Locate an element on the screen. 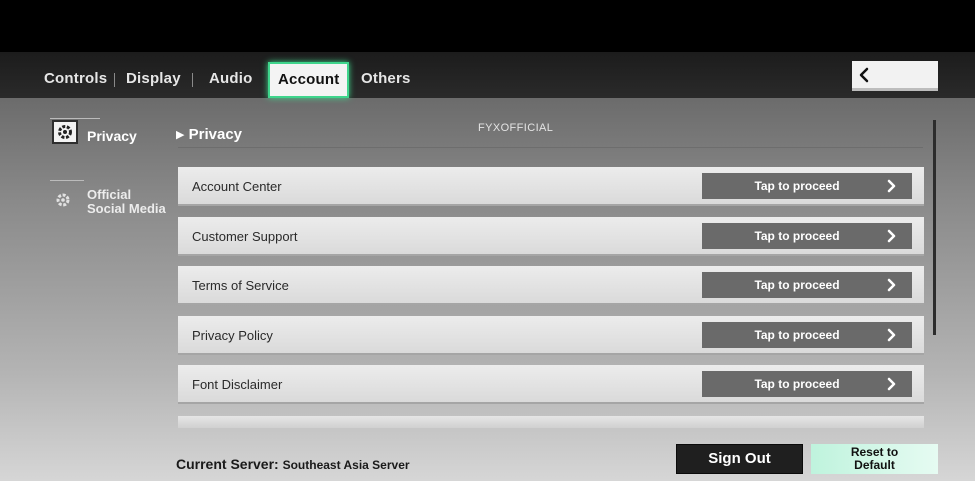  row-label: Font Disclaimer is located at coordinates (237, 384).